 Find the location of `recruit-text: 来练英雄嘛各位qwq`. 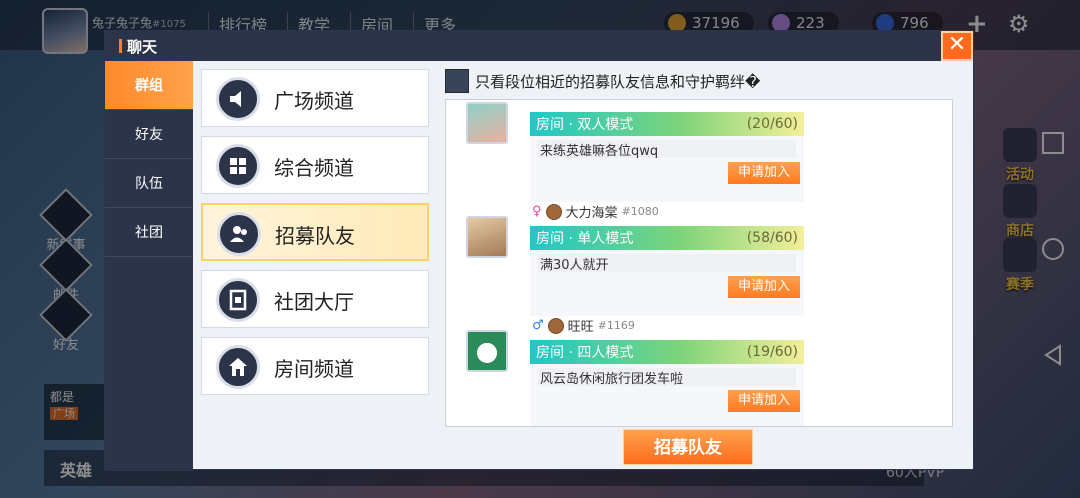

recruit-text: 来练英雄嘛各位qwq is located at coordinates (667, 149).